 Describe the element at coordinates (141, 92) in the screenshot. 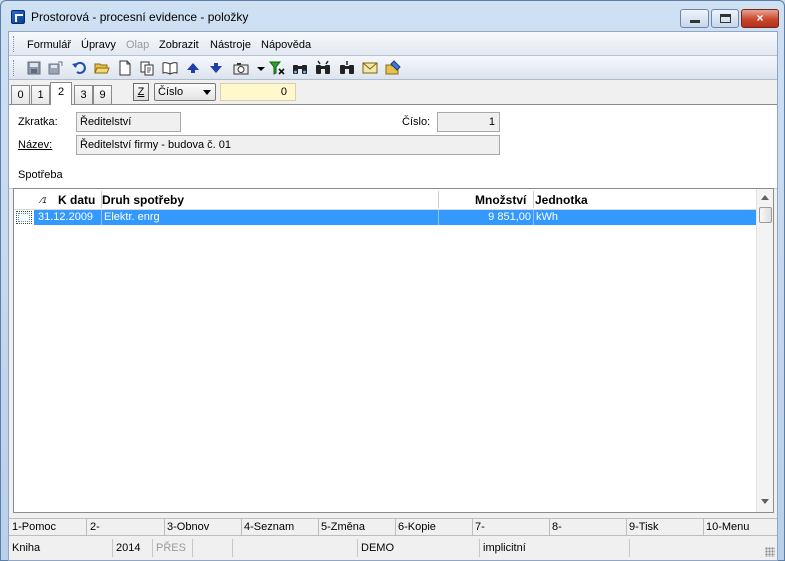

I see `z-button: Z` at that location.